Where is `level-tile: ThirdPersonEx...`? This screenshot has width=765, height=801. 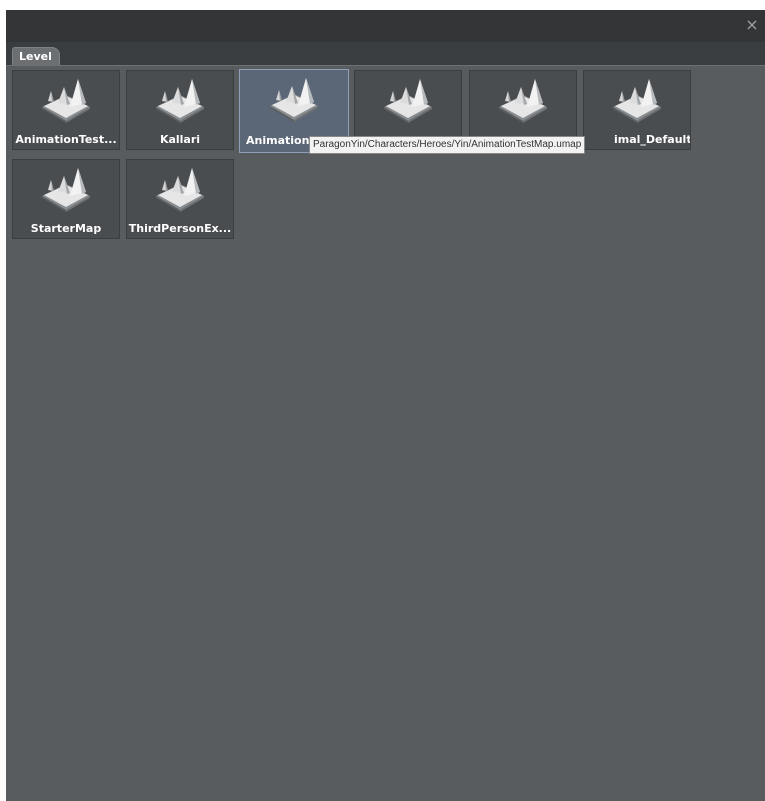 level-tile: ThirdPersonEx... is located at coordinates (180, 199).